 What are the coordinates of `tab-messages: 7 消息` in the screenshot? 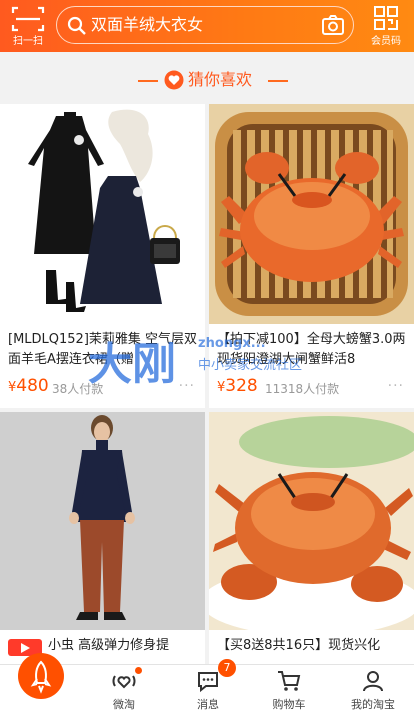 It's located at (208, 686).